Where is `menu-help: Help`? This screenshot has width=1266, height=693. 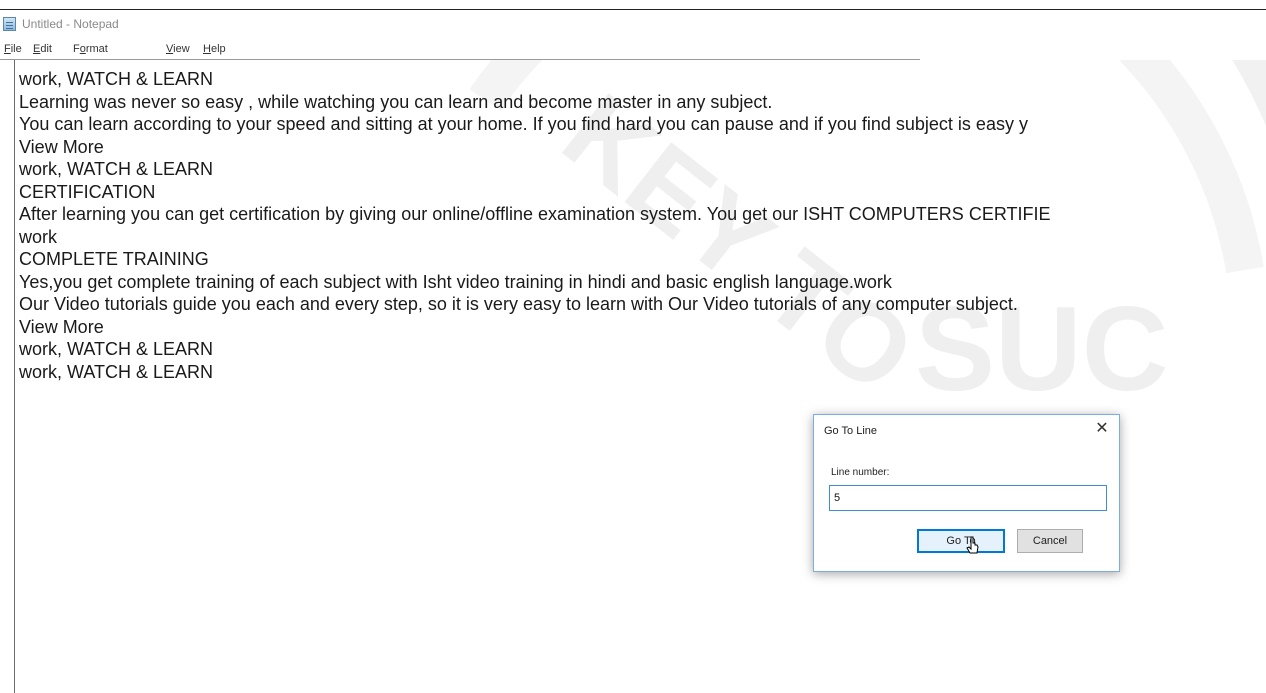
menu-help: Help is located at coordinates (214, 49).